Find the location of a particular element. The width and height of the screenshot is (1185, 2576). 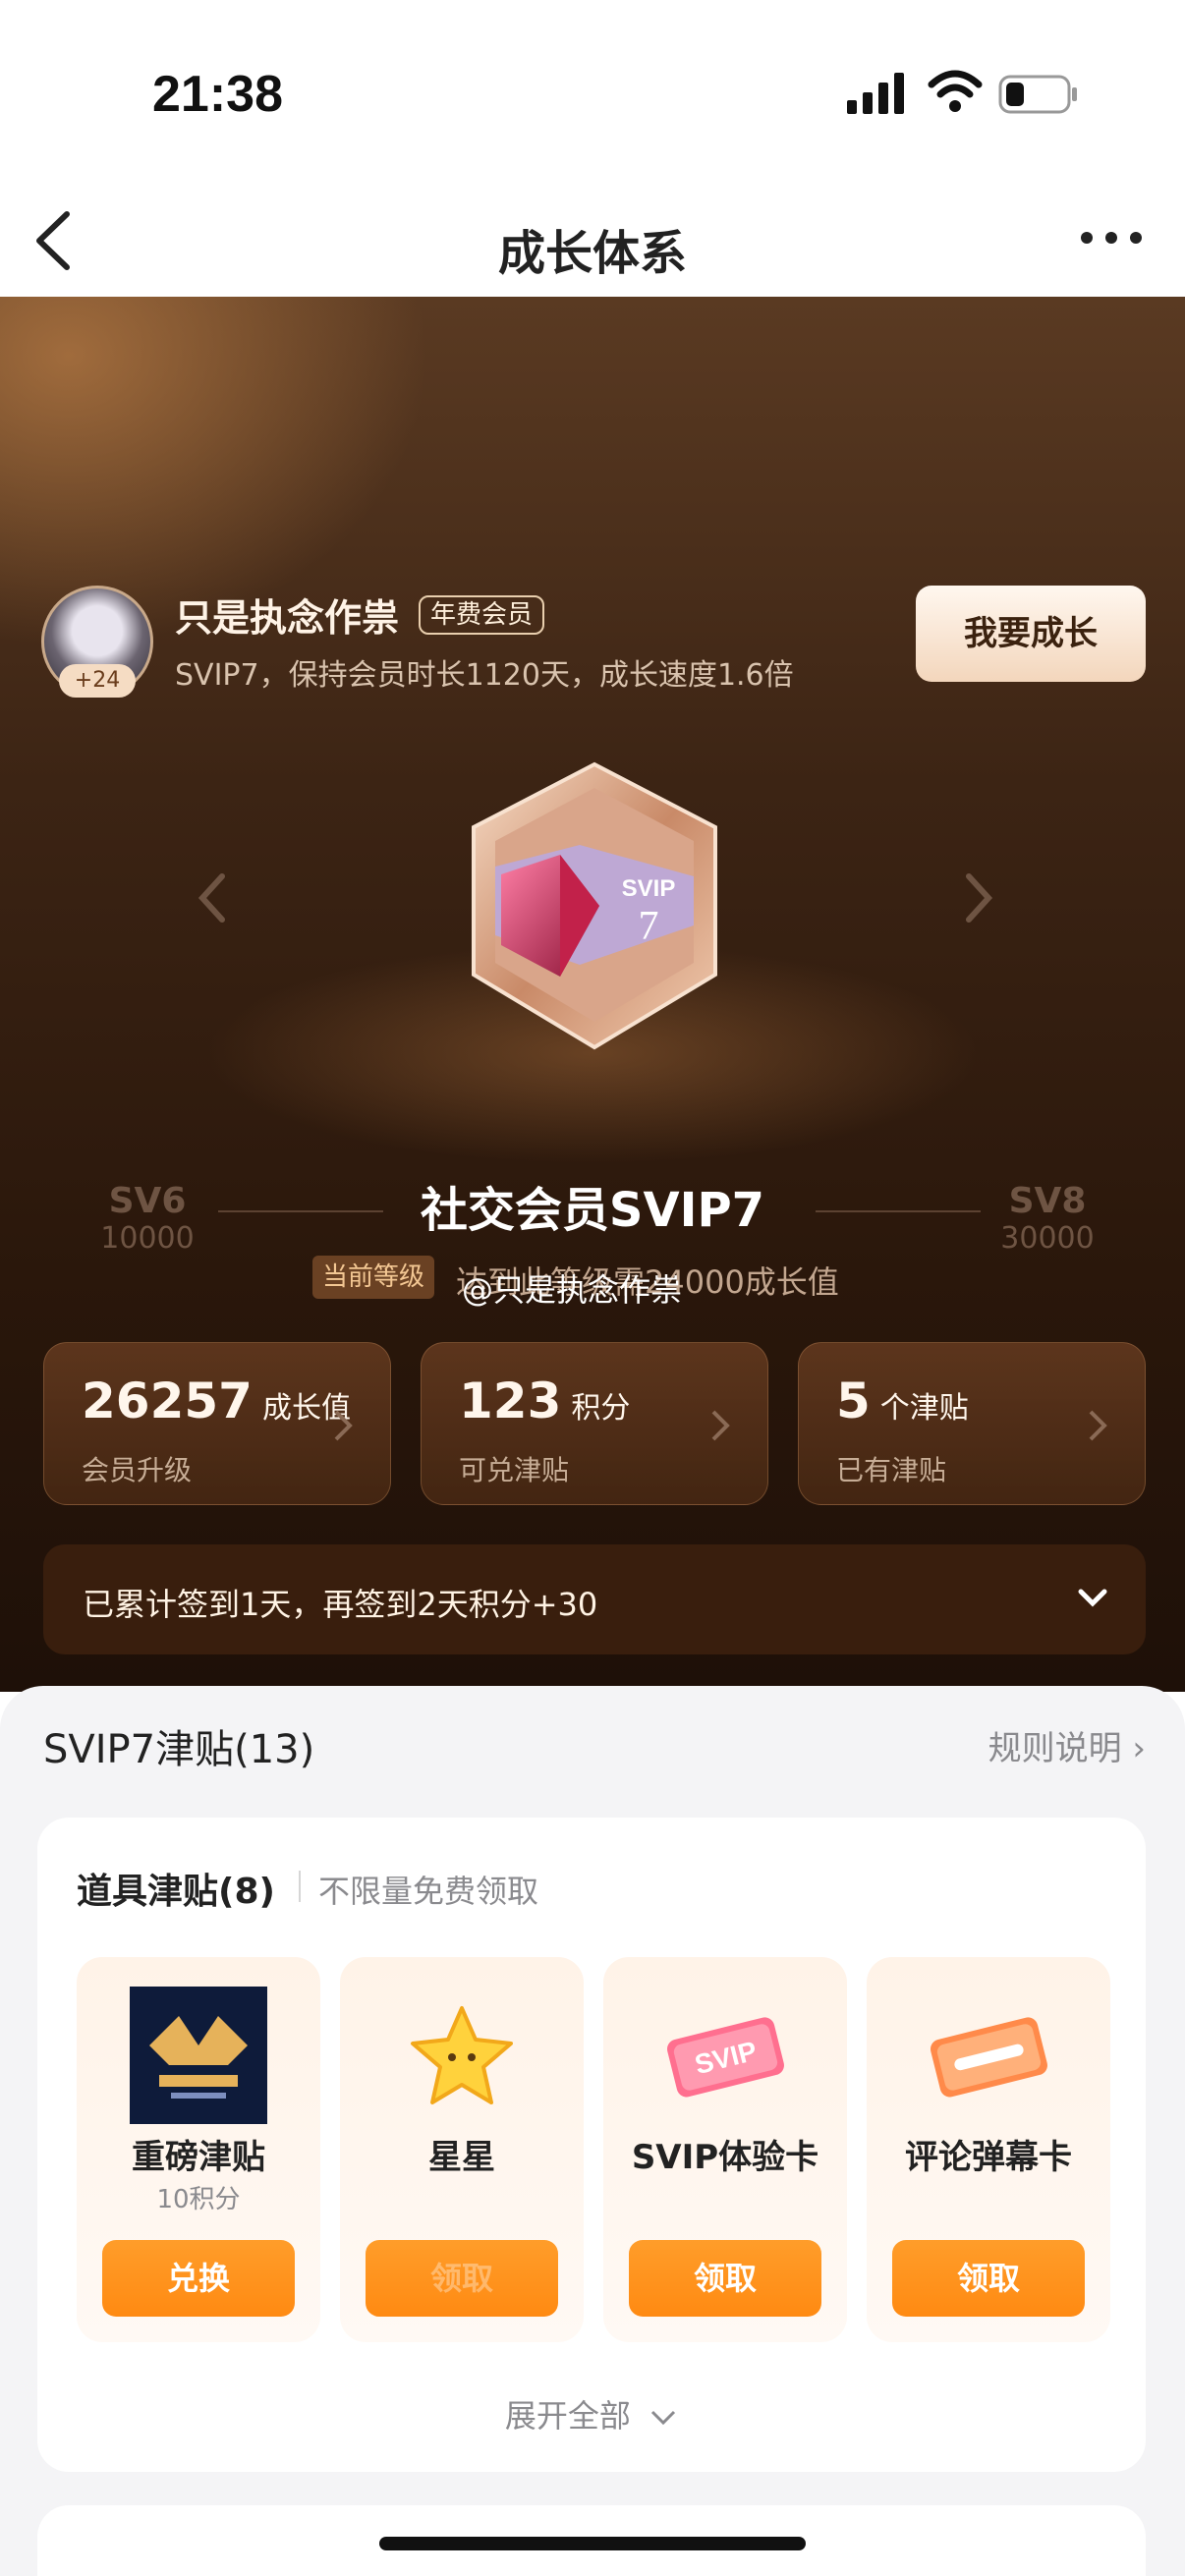

expand-label: 展开全部 is located at coordinates (567, 2416).